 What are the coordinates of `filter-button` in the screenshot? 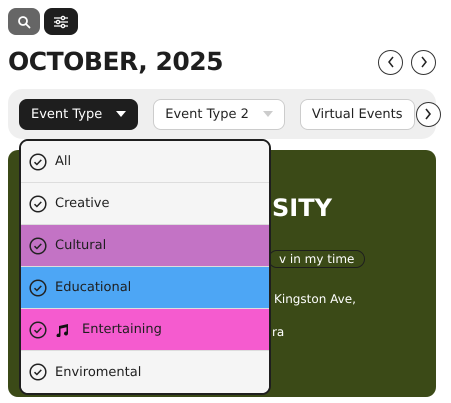 It's located at (61, 21).